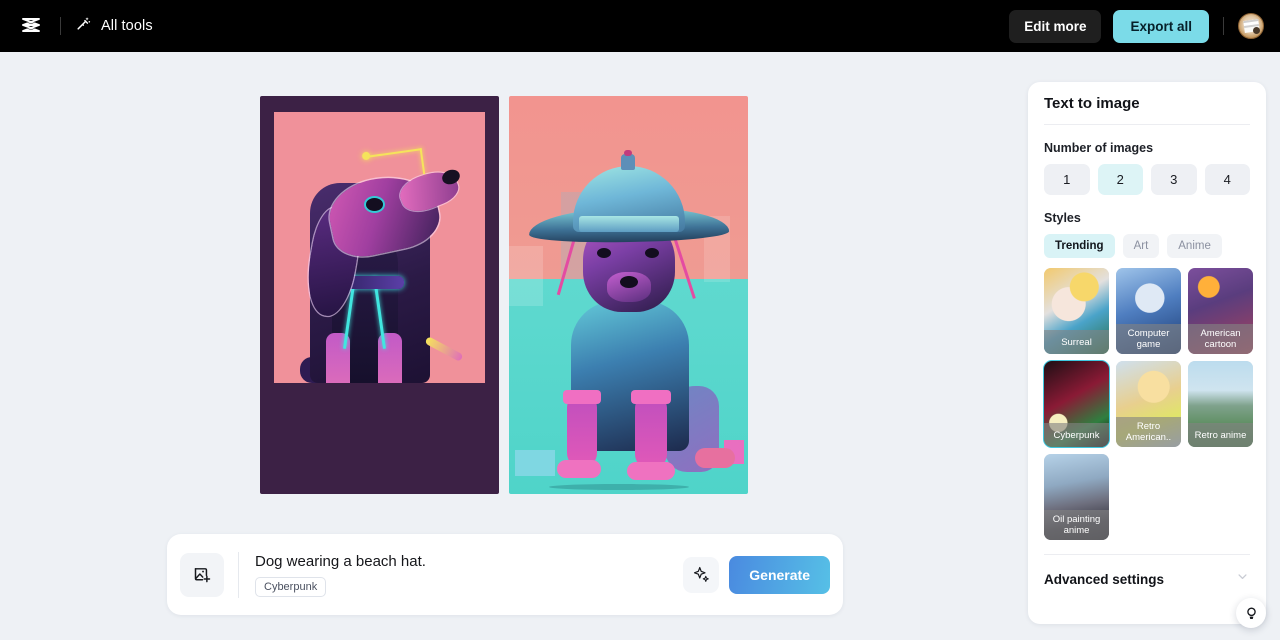  What do you see at coordinates (1076, 311) in the screenshot?
I see `style-tile-surreal: Surreal` at bounding box center [1076, 311].